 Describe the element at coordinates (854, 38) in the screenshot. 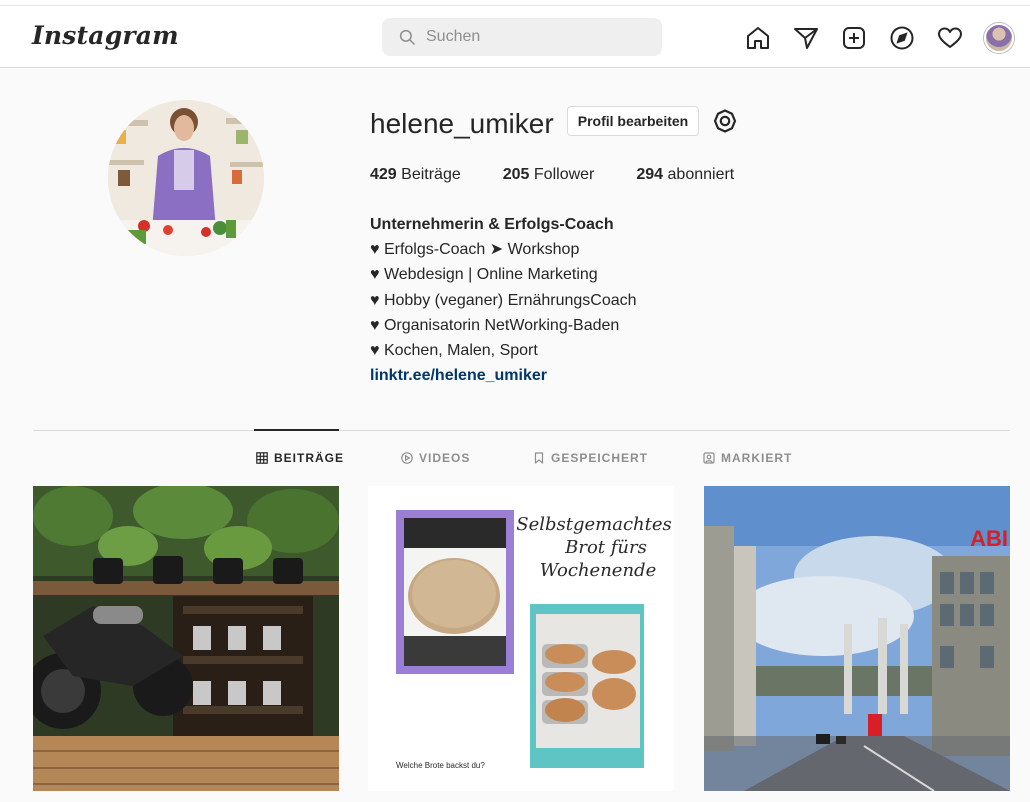

I see `new-post-icon` at that location.